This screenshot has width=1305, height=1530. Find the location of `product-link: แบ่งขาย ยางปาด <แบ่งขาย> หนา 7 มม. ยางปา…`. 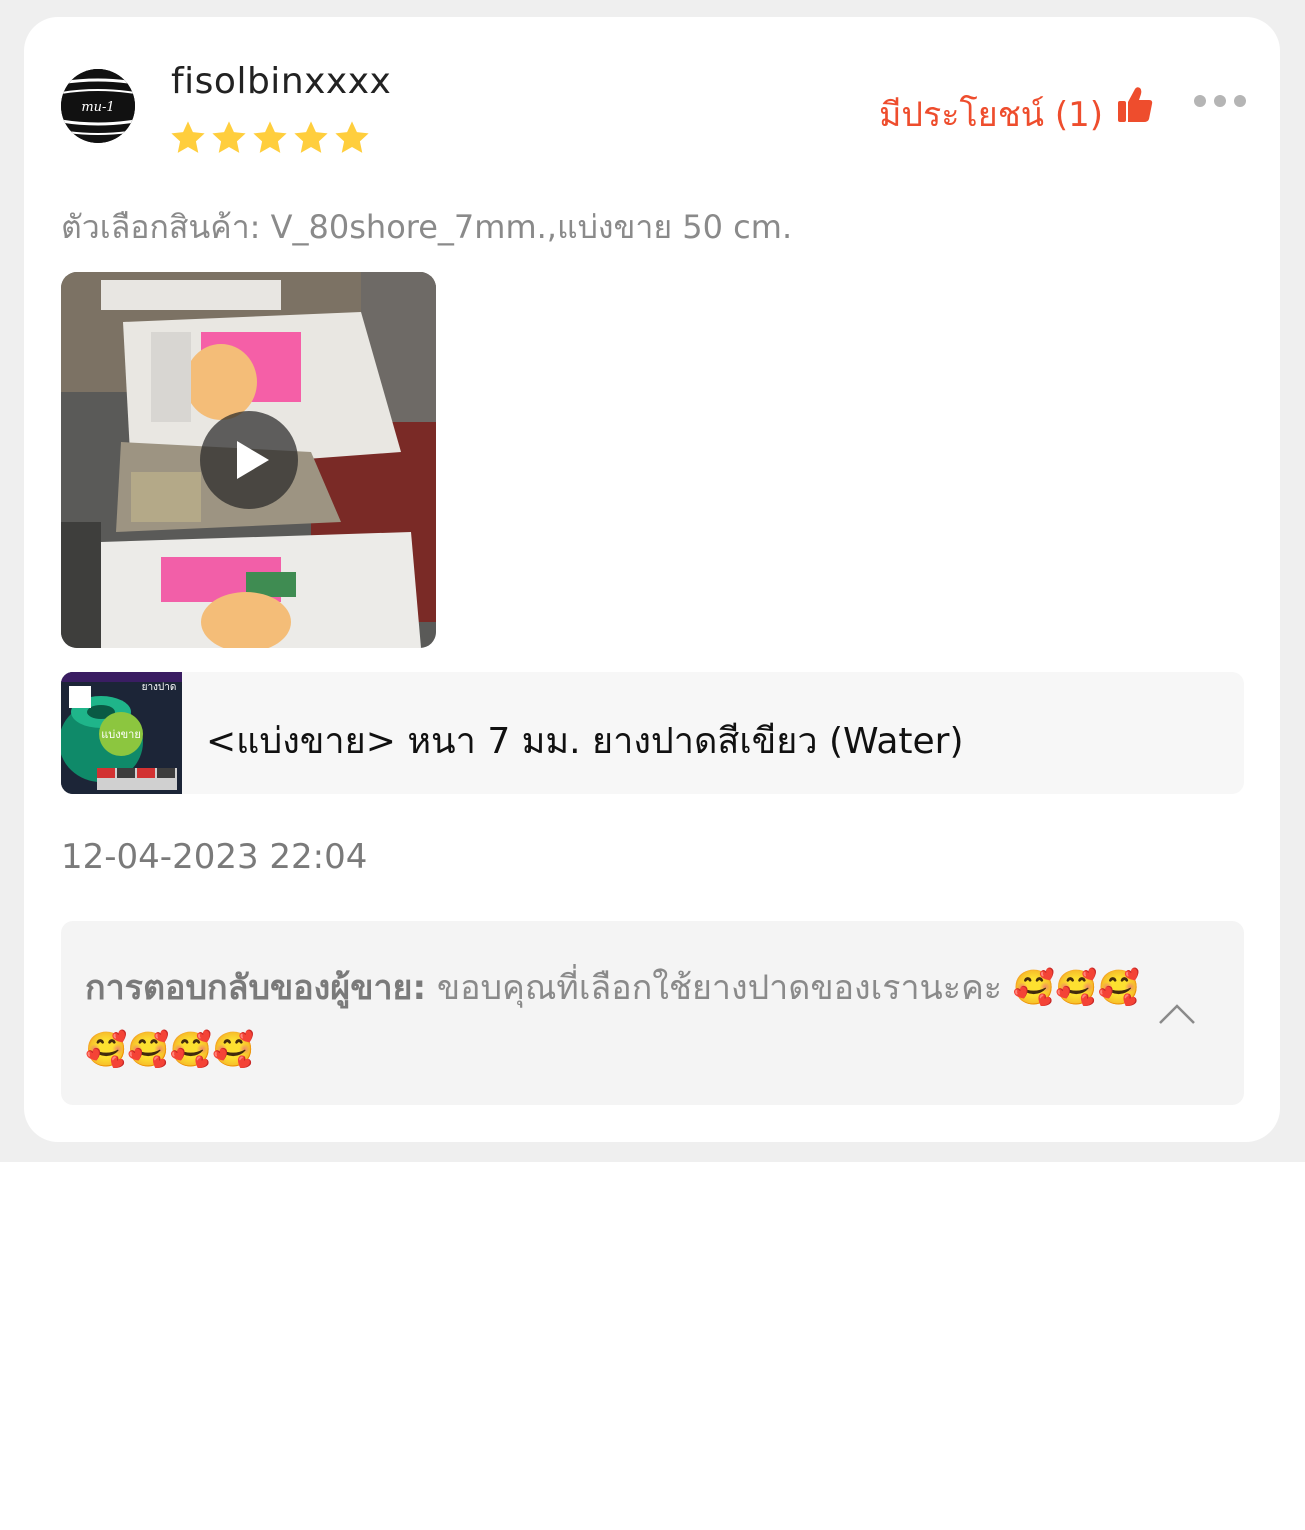

product-link: แบ่งขาย ยางปาด <แบ่งขาย> หนา 7 มม. ยางปา… is located at coordinates (652, 733).